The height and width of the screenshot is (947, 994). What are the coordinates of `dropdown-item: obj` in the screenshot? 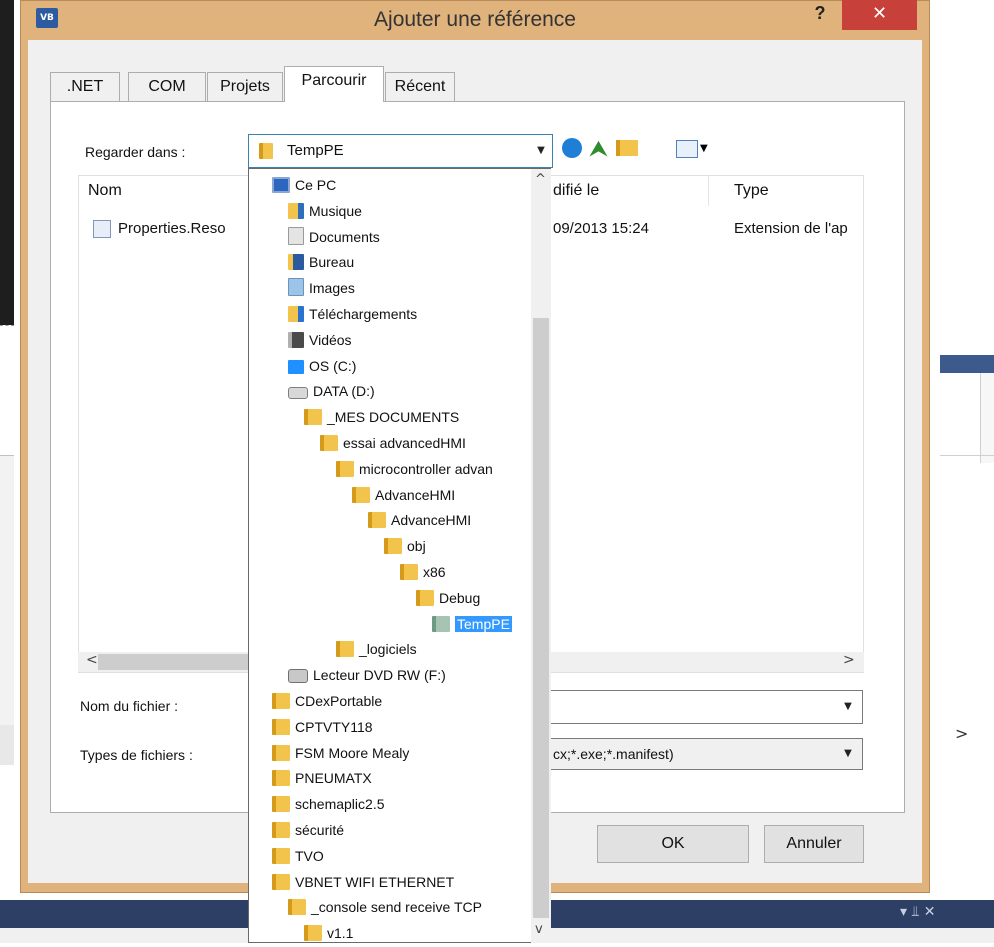 It's located at (405, 547).